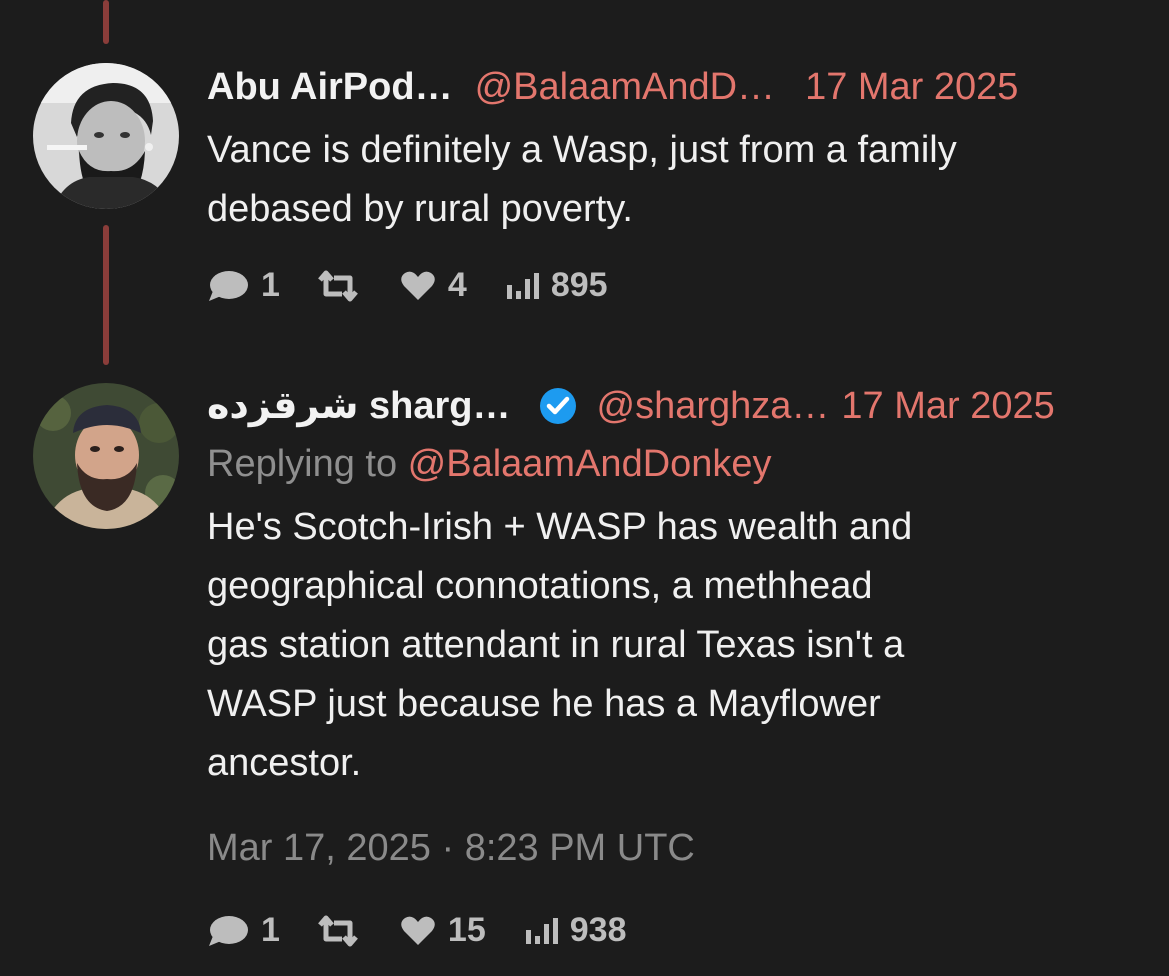 This screenshot has height=976, width=1169. Describe the element at coordinates (466, 930) in the screenshot. I see `like-count: 15` at that location.